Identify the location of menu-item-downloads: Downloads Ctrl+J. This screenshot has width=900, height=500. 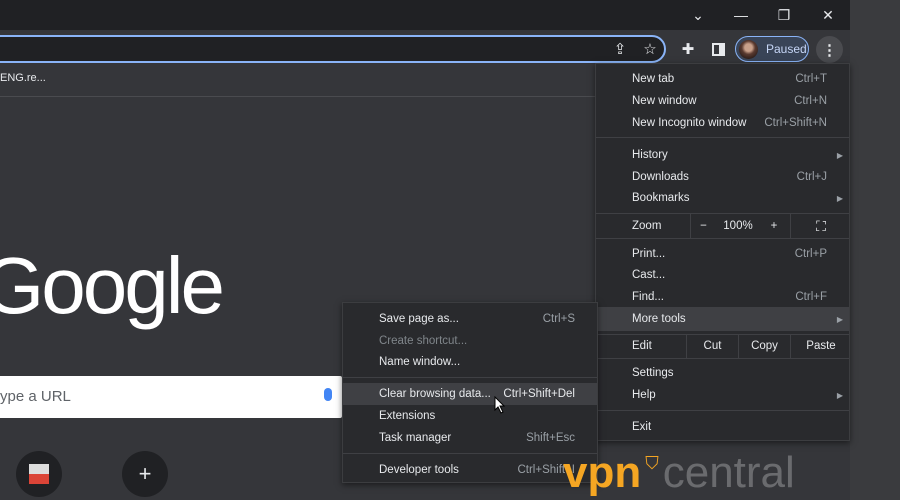
(722, 177).